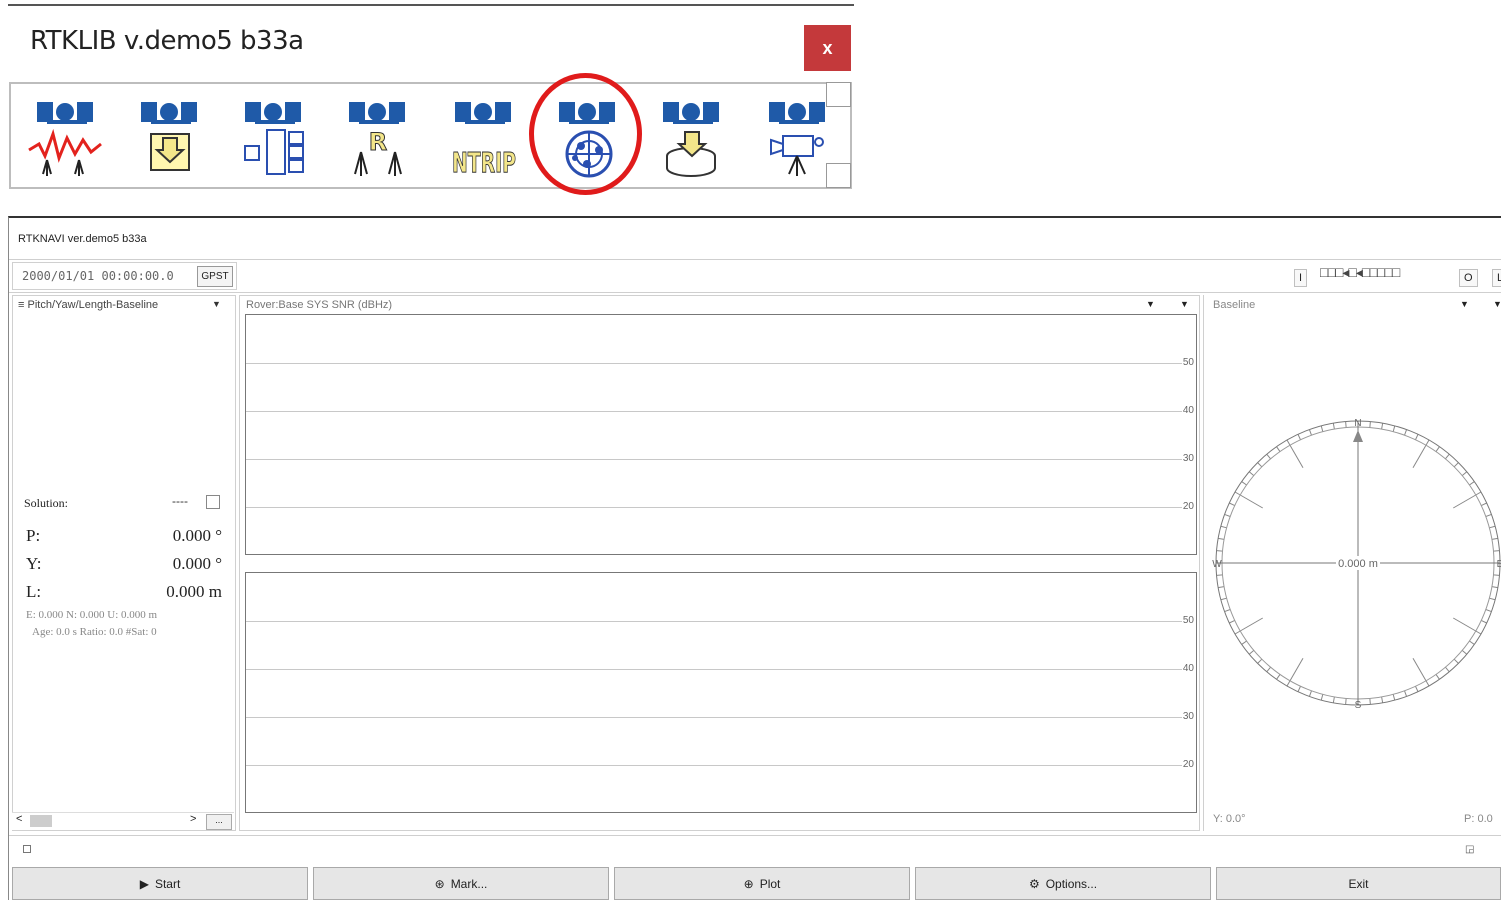  Describe the element at coordinates (41, 821) in the screenshot. I see `scroll-thumb` at that location.